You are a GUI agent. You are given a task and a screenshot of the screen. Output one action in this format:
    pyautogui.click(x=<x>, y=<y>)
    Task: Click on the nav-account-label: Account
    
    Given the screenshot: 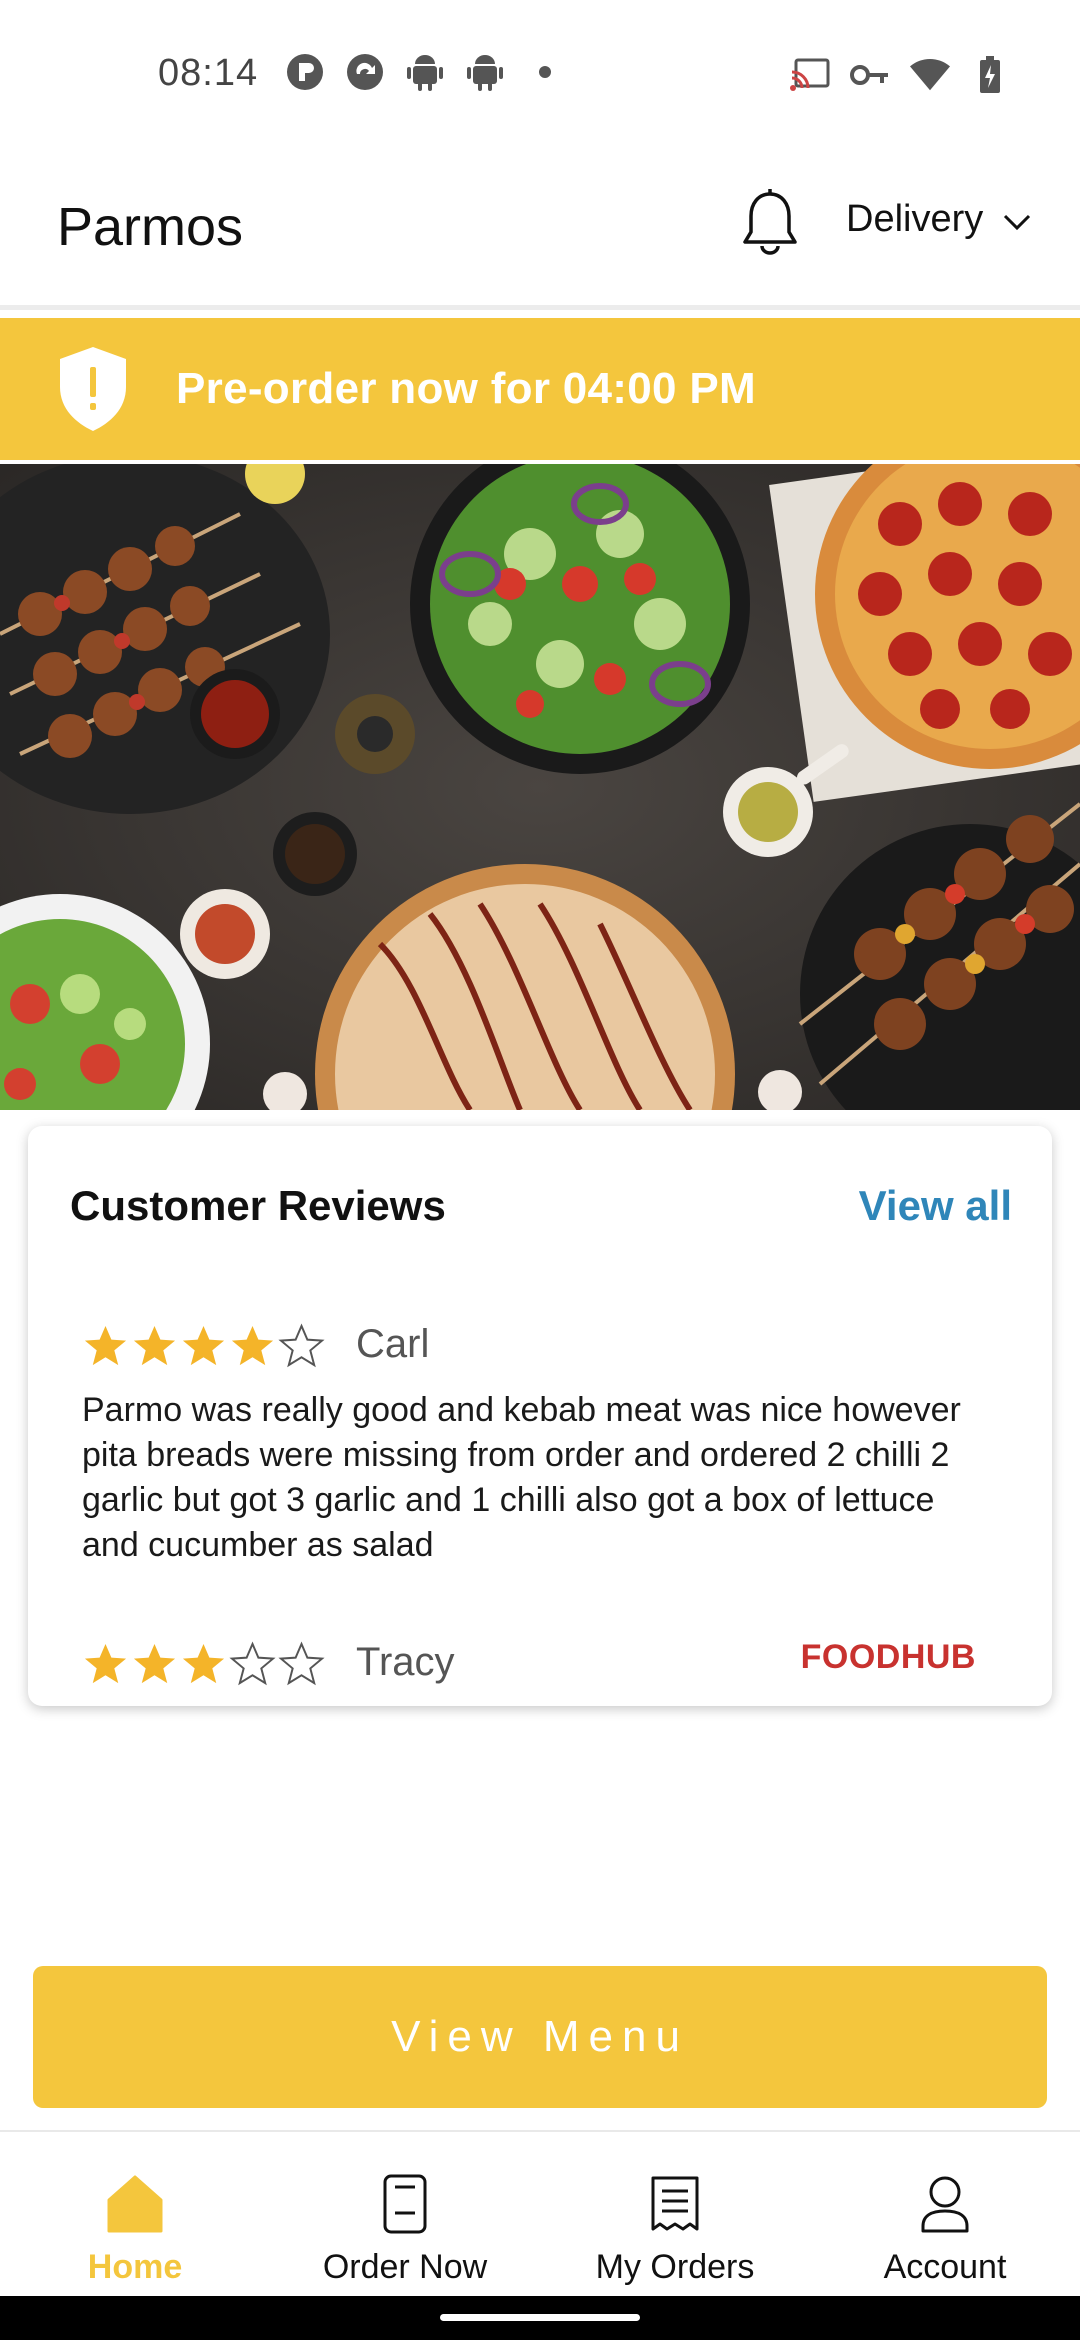 What is the action you would take?
    pyautogui.click(x=945, y=2267)
    